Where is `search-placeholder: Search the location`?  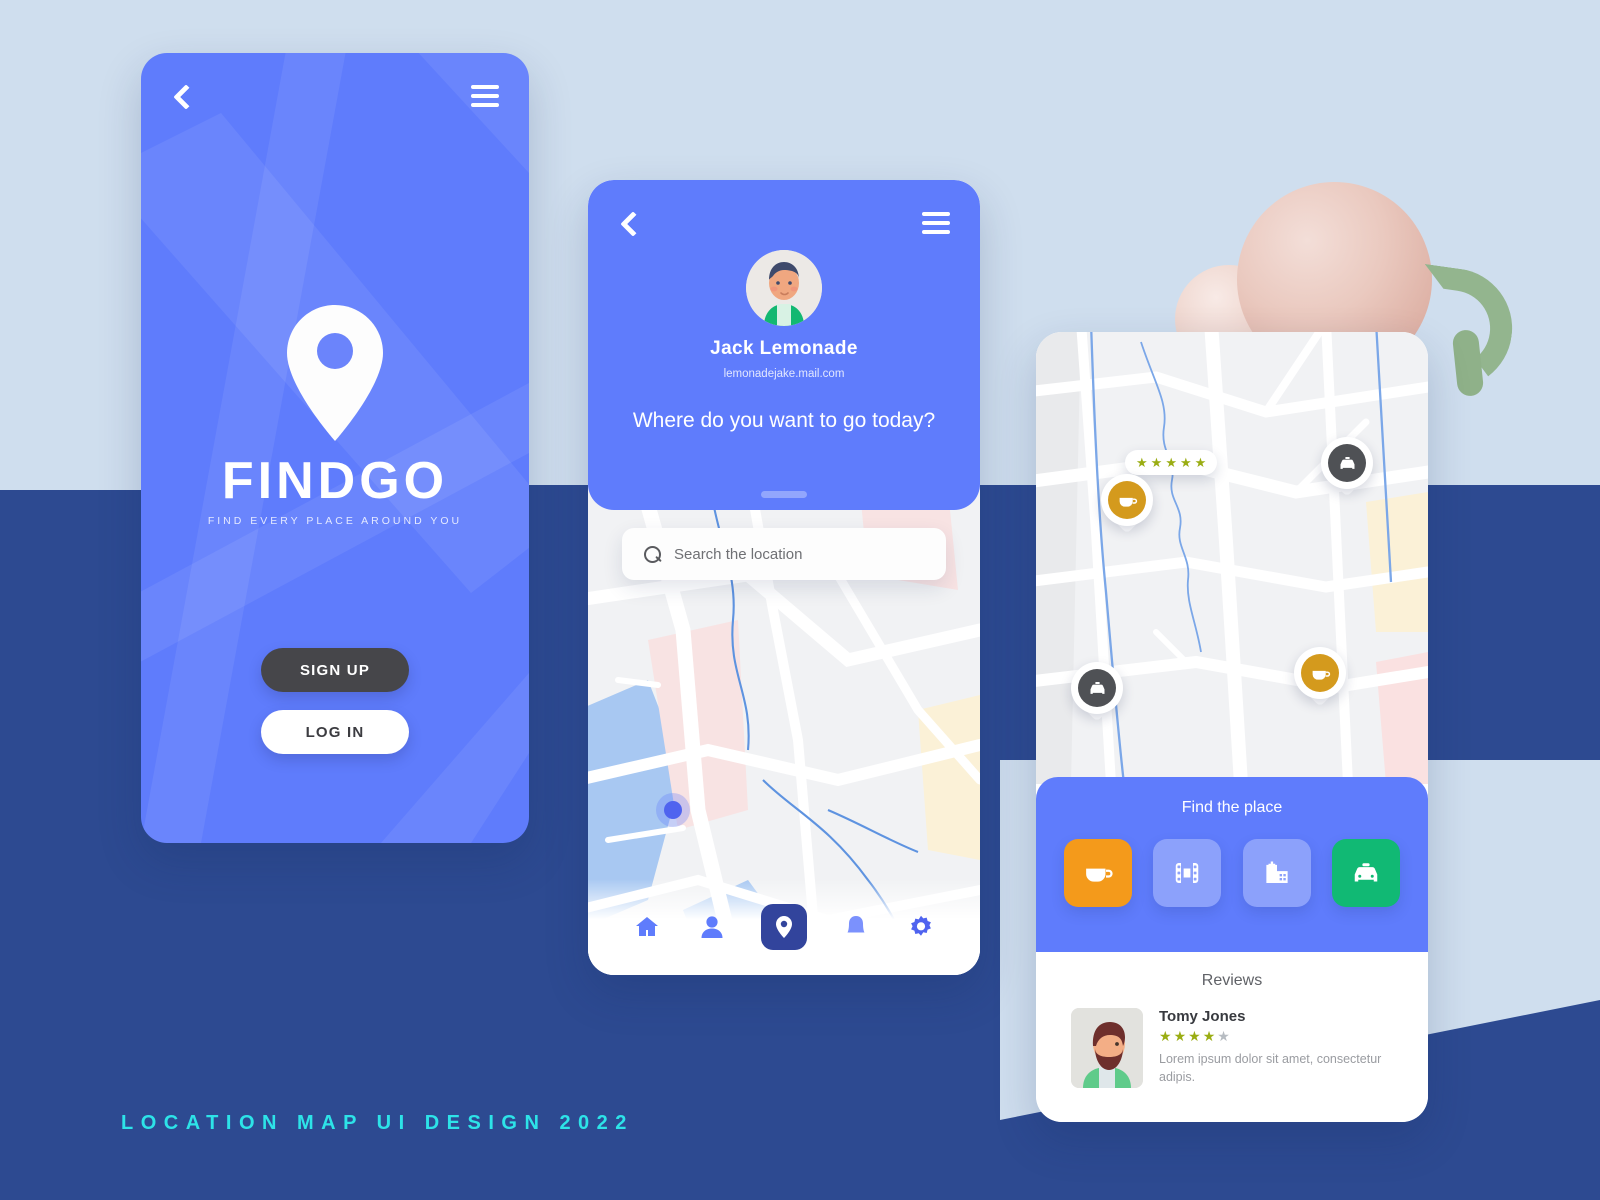 search-placeholder: Search the location is located at coordinates (738, 554).